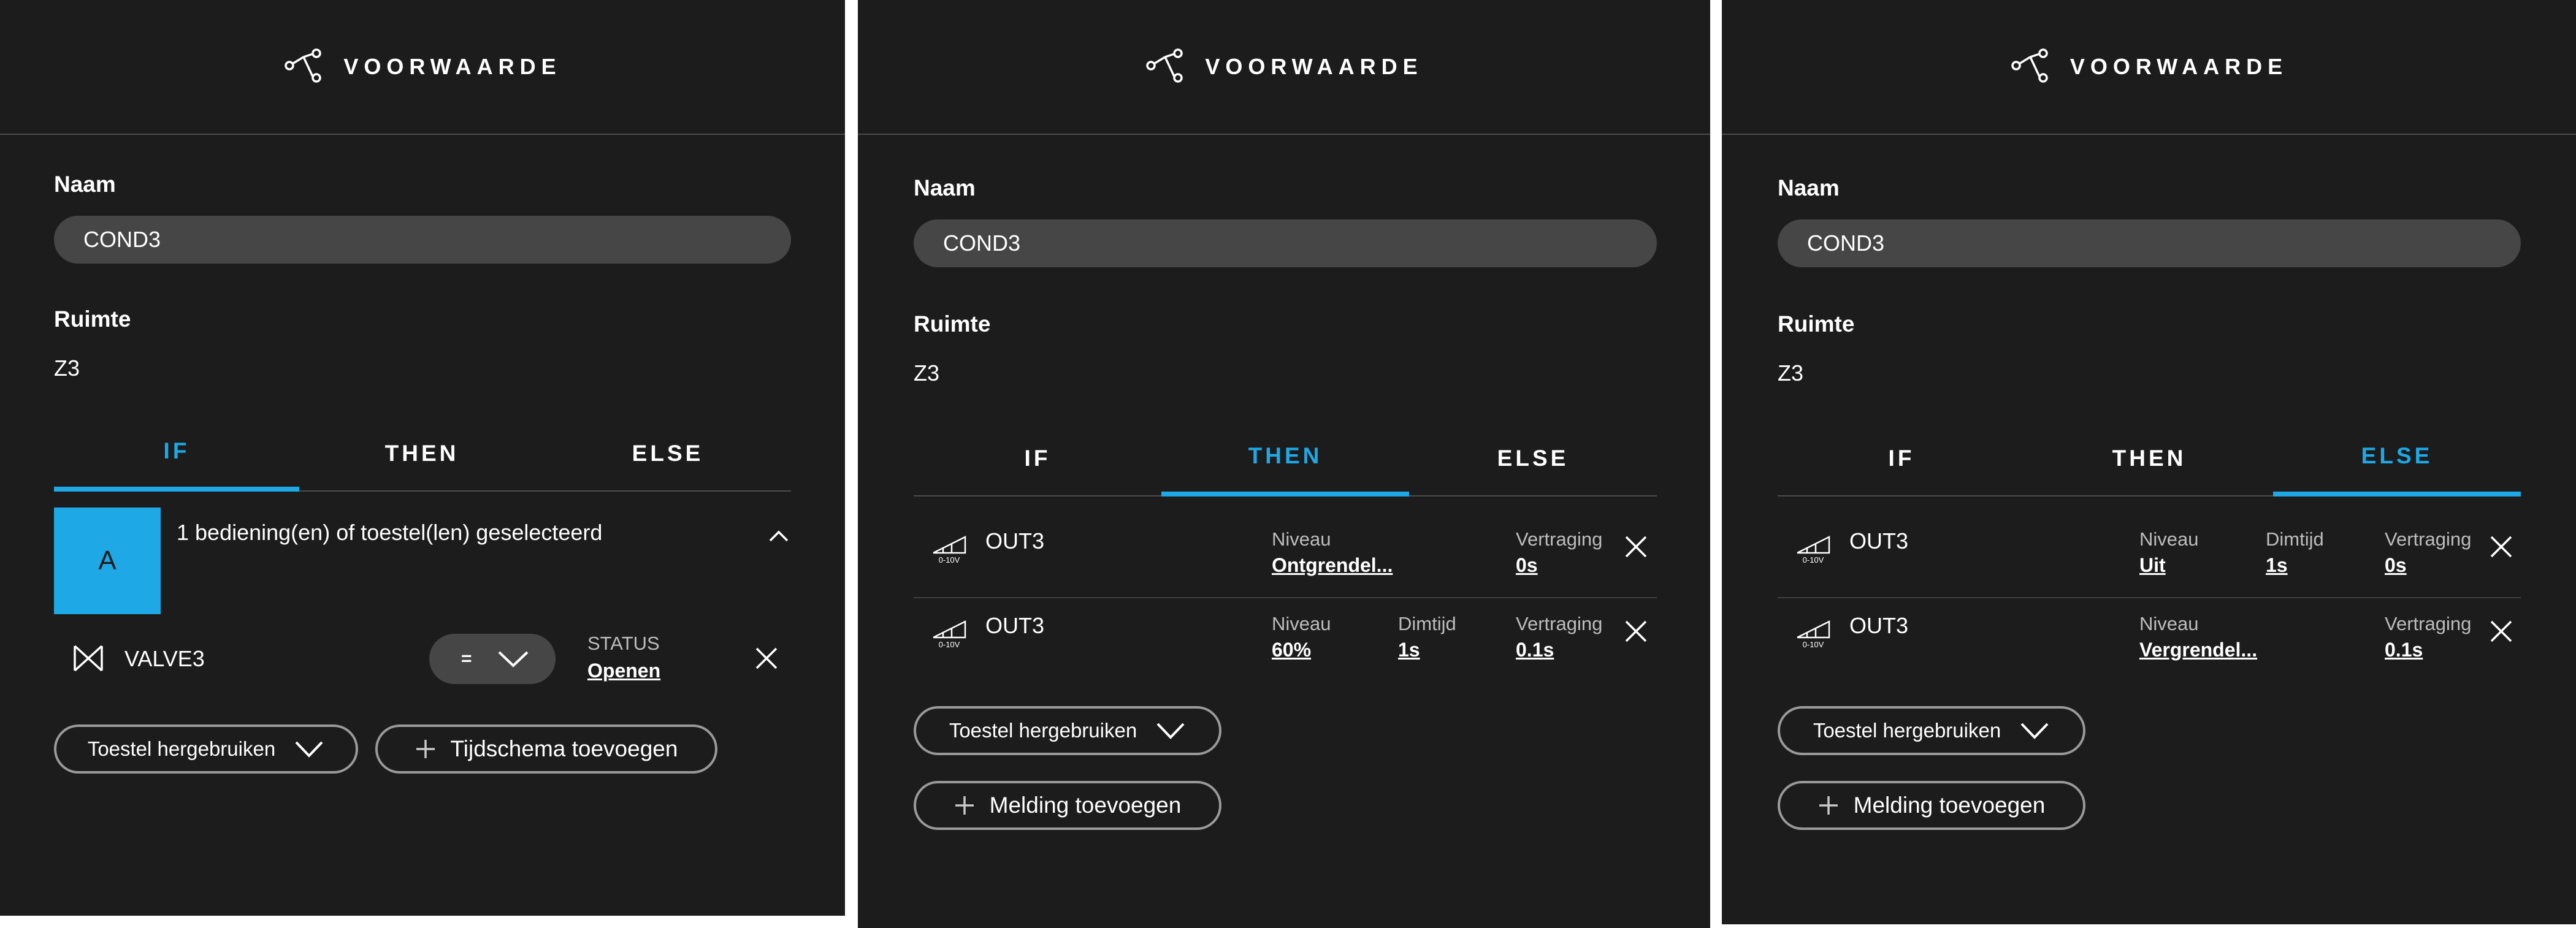  I want to click on add-schedule-label: Tijdschema toevoegen, so click(564, 748).